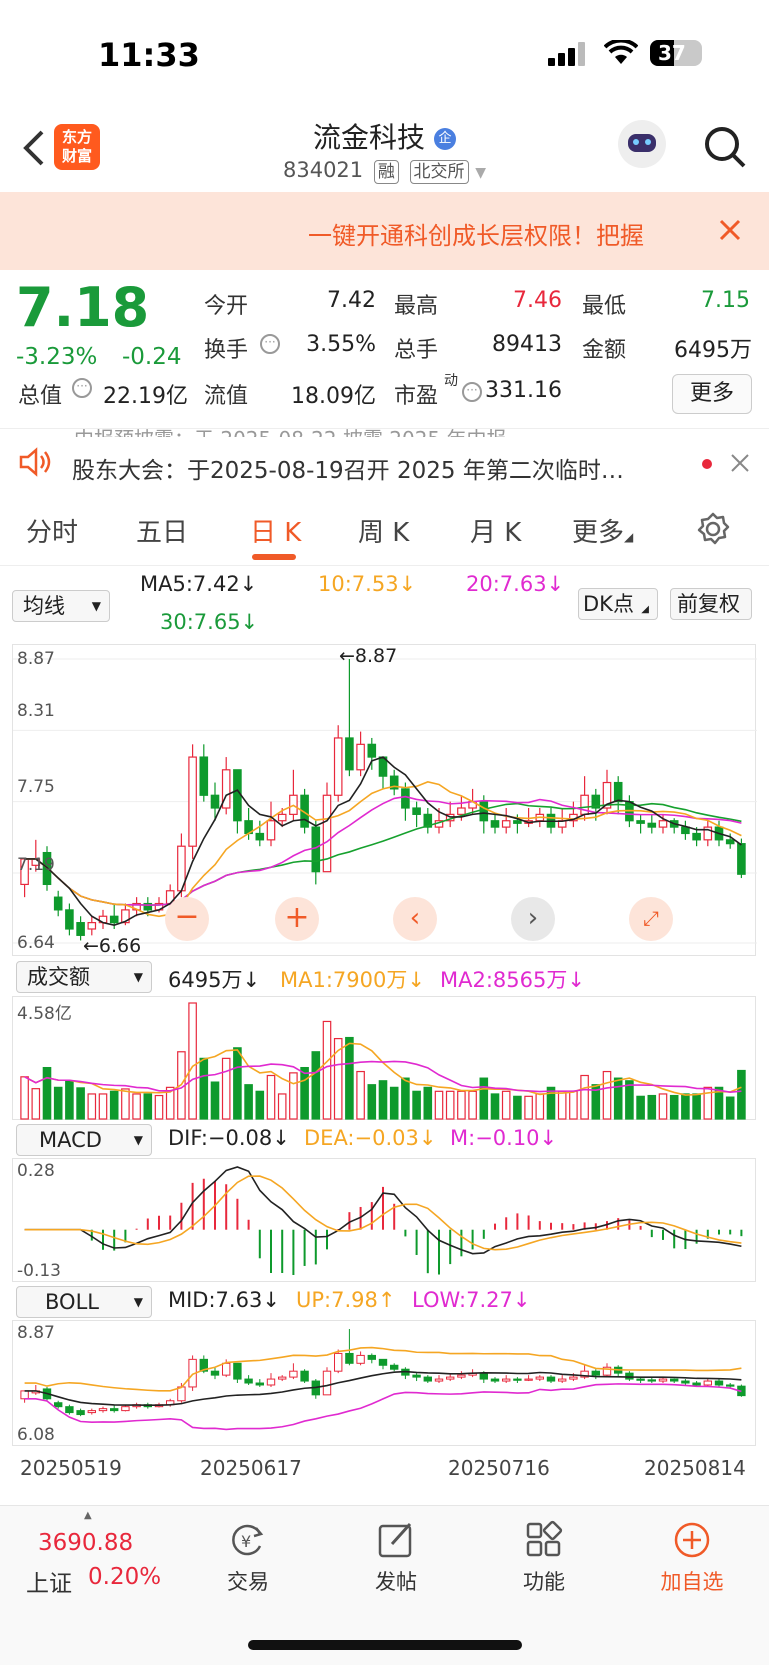  What do you see at coordinates (515, 584) in the screenshot?
I see `ma20-label: 20:7.63↓` at bounding box center [515, 584].